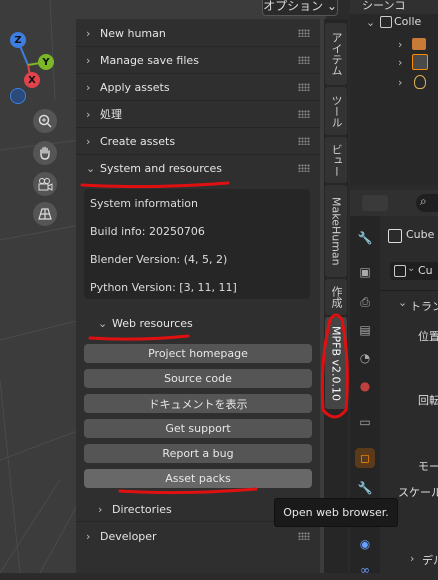 This screenshot has width=438, height=580. What do you see at coordinates (419, 44) in the screenshot?
I see `camera-object-icon` at bounding box center [419, 44].